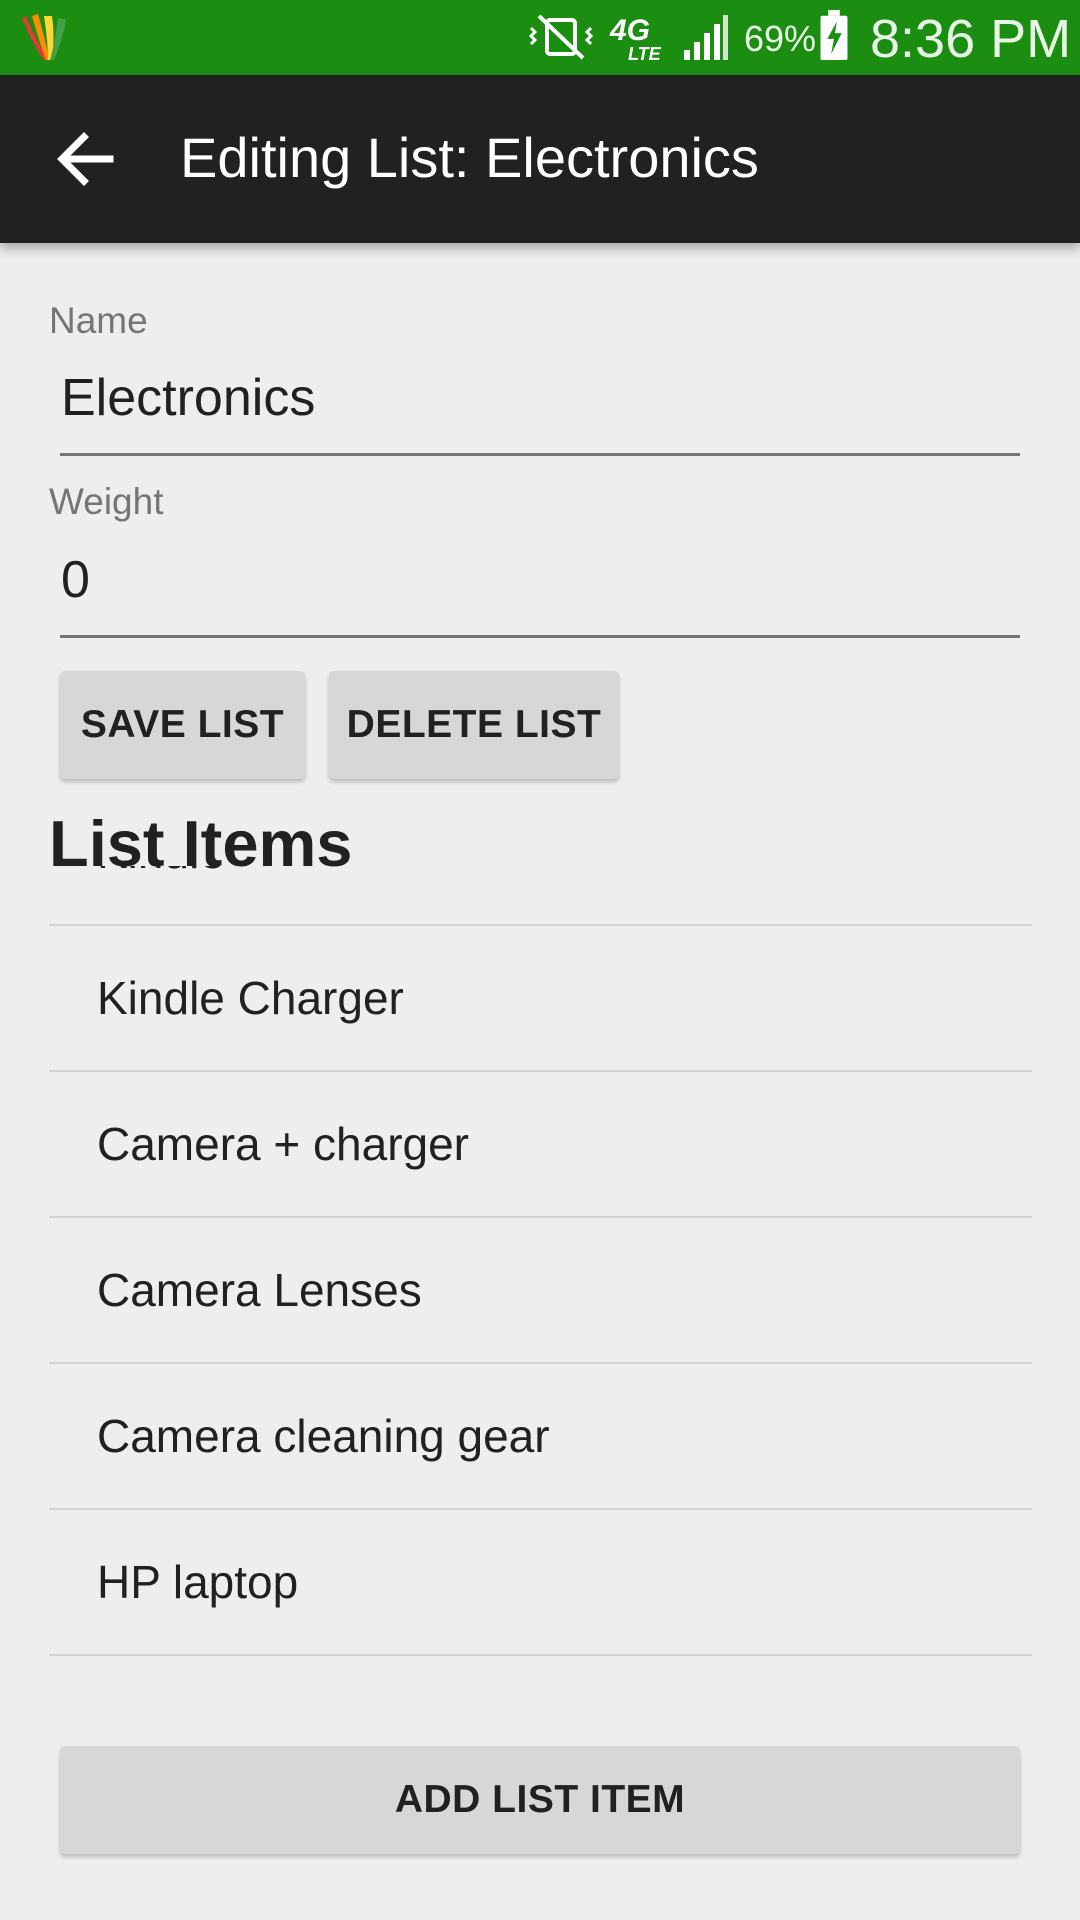  Describe the element at coordinates (706, 37) in the screenshot. I see `signal-strength-icon` at that location.